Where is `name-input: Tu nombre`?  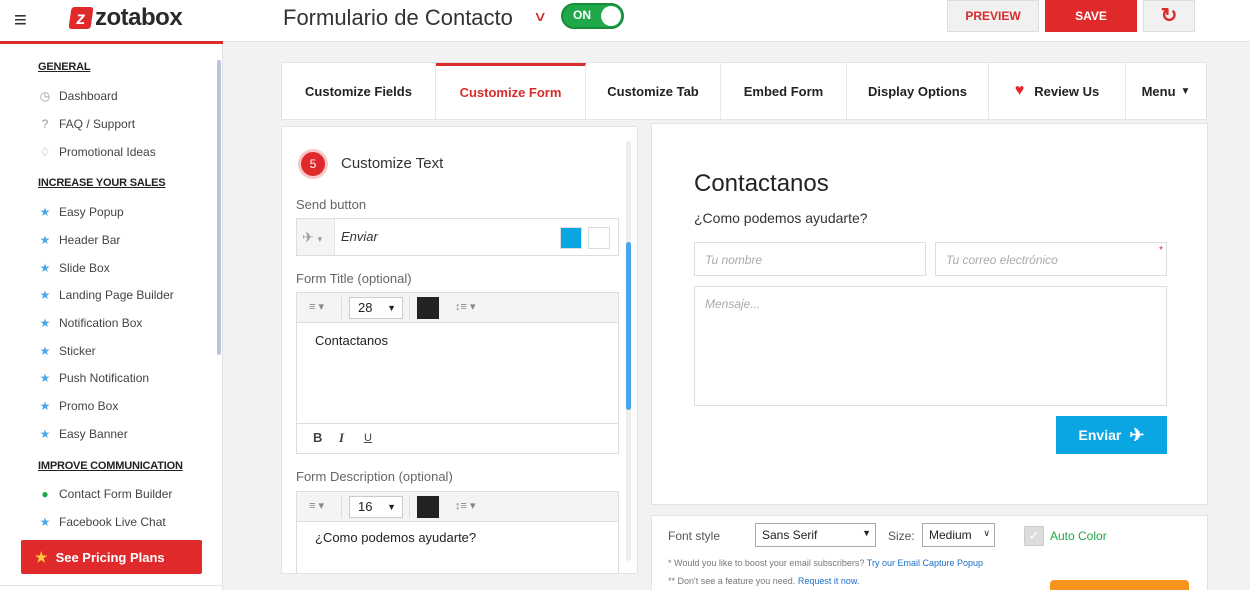
name-input: Tu nombre is located at coordinates (810, 259).